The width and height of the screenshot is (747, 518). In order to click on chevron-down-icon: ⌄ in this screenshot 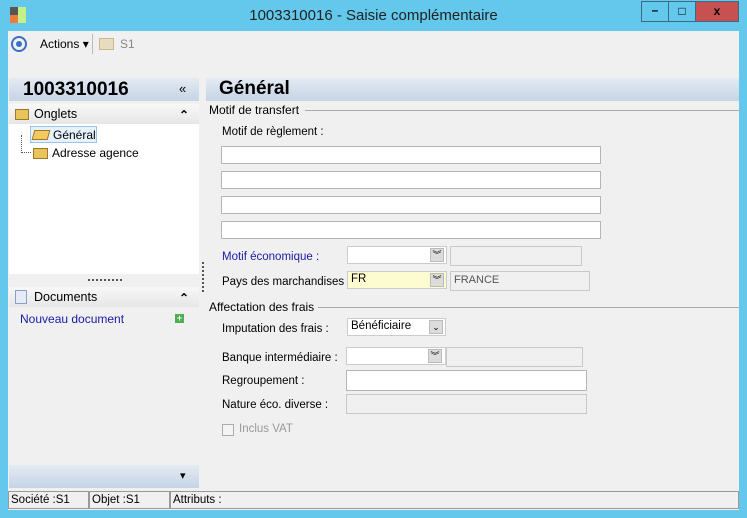, I will do `click(436, 327)`.